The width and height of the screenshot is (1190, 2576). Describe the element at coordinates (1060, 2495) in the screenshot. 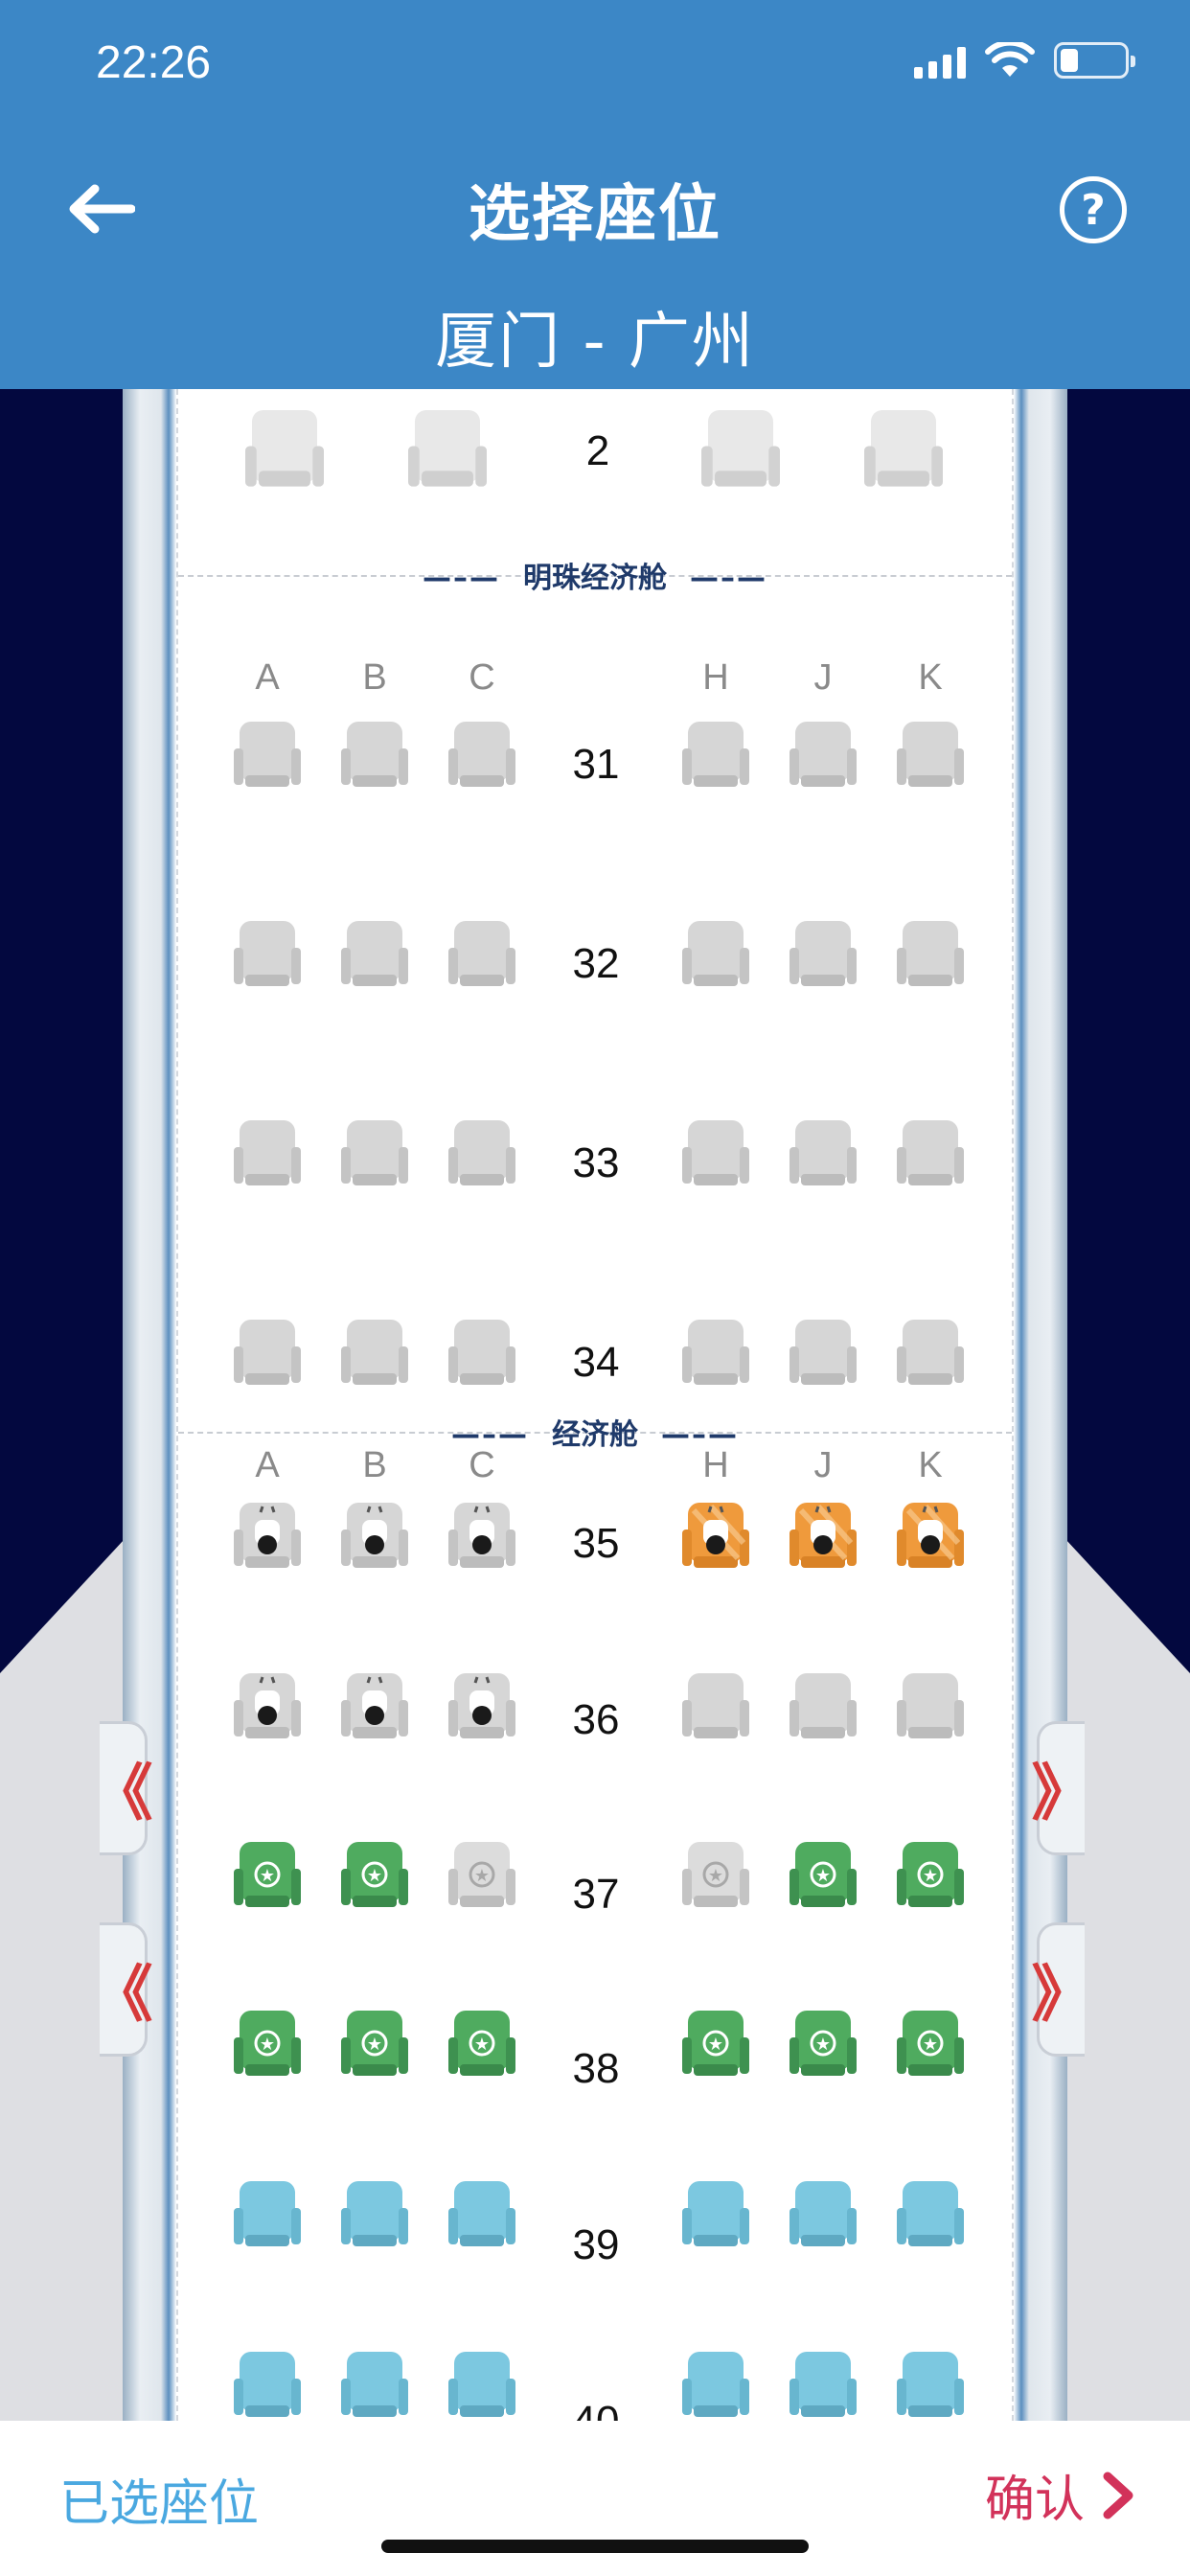

I see `confirm-button: 确认` at that location.